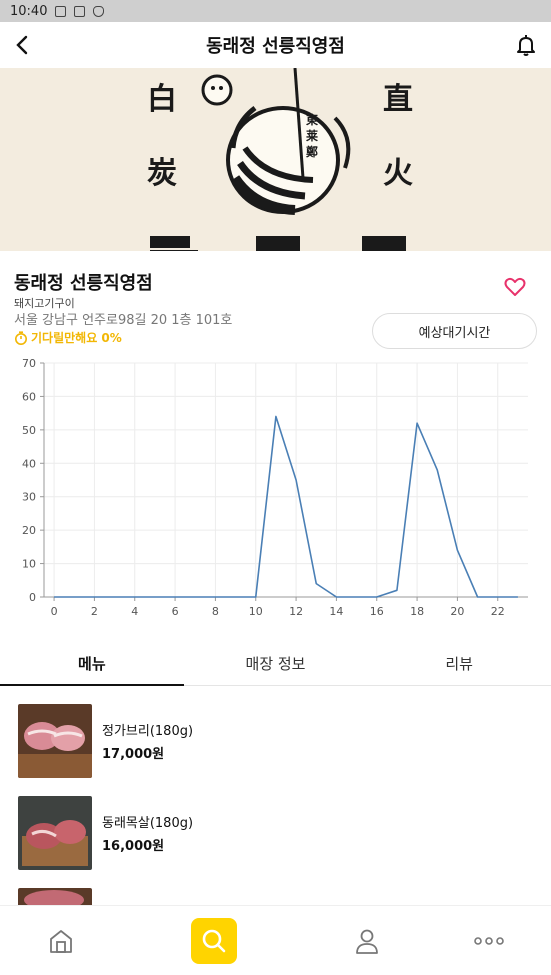 The image size is (551, 975). I want to click on store-tabs: 메뉴 매장 정보 리뷰, so click(275, 663).